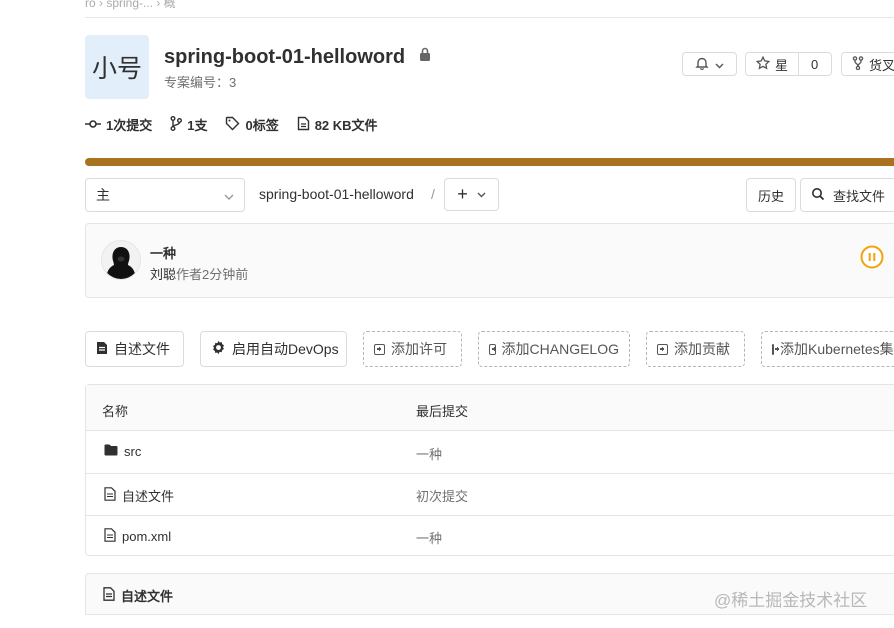 This screenshot has width=894, height=628. I want to click on add-kubernetes-button: 添加Kubernetes集群, so click(827, 349).